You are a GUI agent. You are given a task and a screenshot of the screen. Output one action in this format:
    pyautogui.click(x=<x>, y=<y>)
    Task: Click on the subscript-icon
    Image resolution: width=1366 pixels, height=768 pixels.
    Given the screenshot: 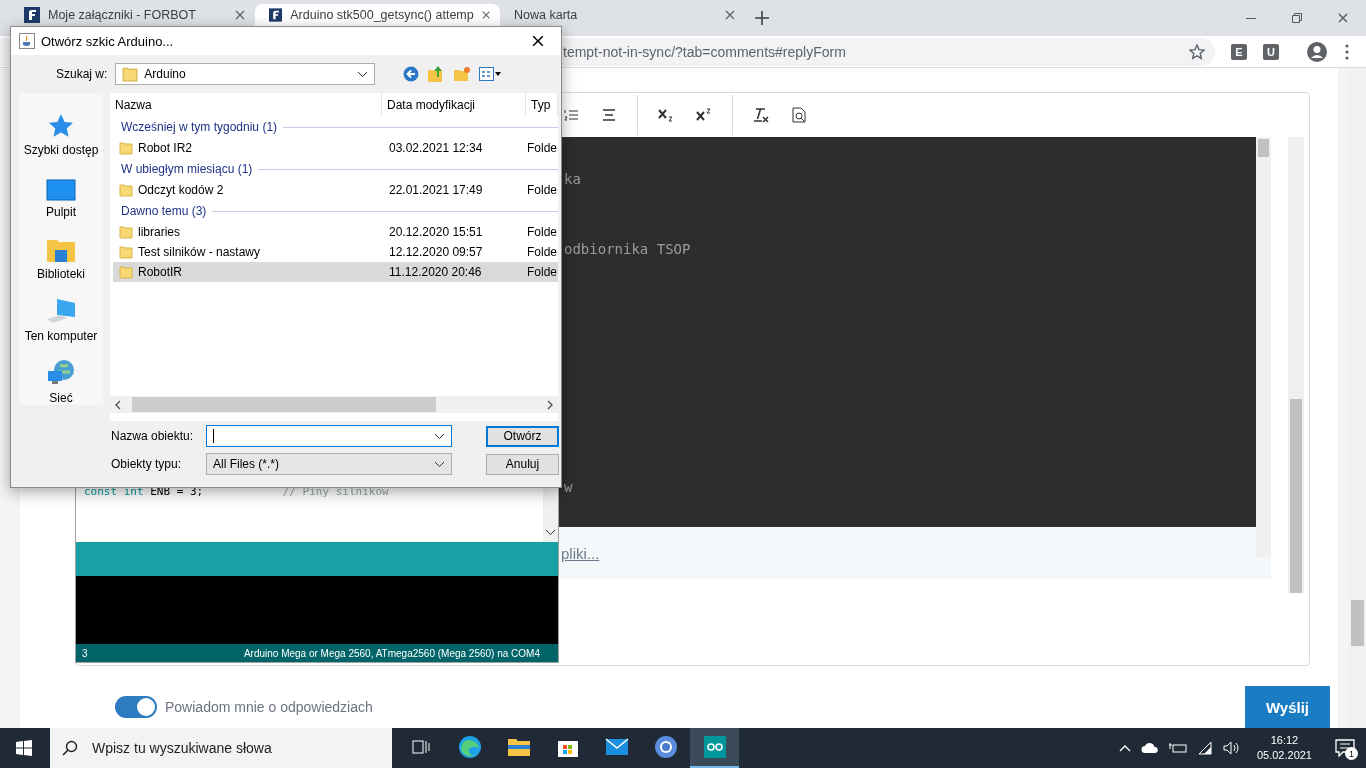 What is the action you would take?
    pyautogui.click(x=666, y=115)
    